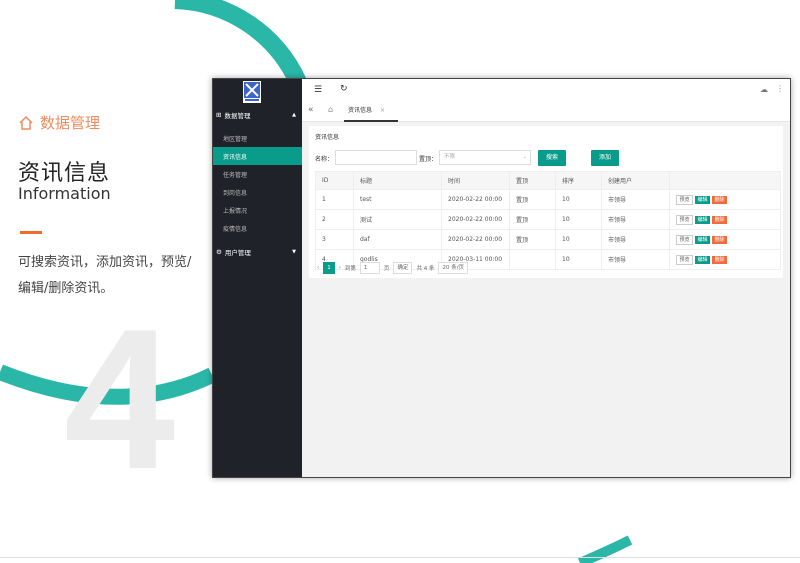 This screenshot has width=800, height=563. Describe the element at coordinates (382, 110) in the screenshot. I see `close-icon: ×` at that location.